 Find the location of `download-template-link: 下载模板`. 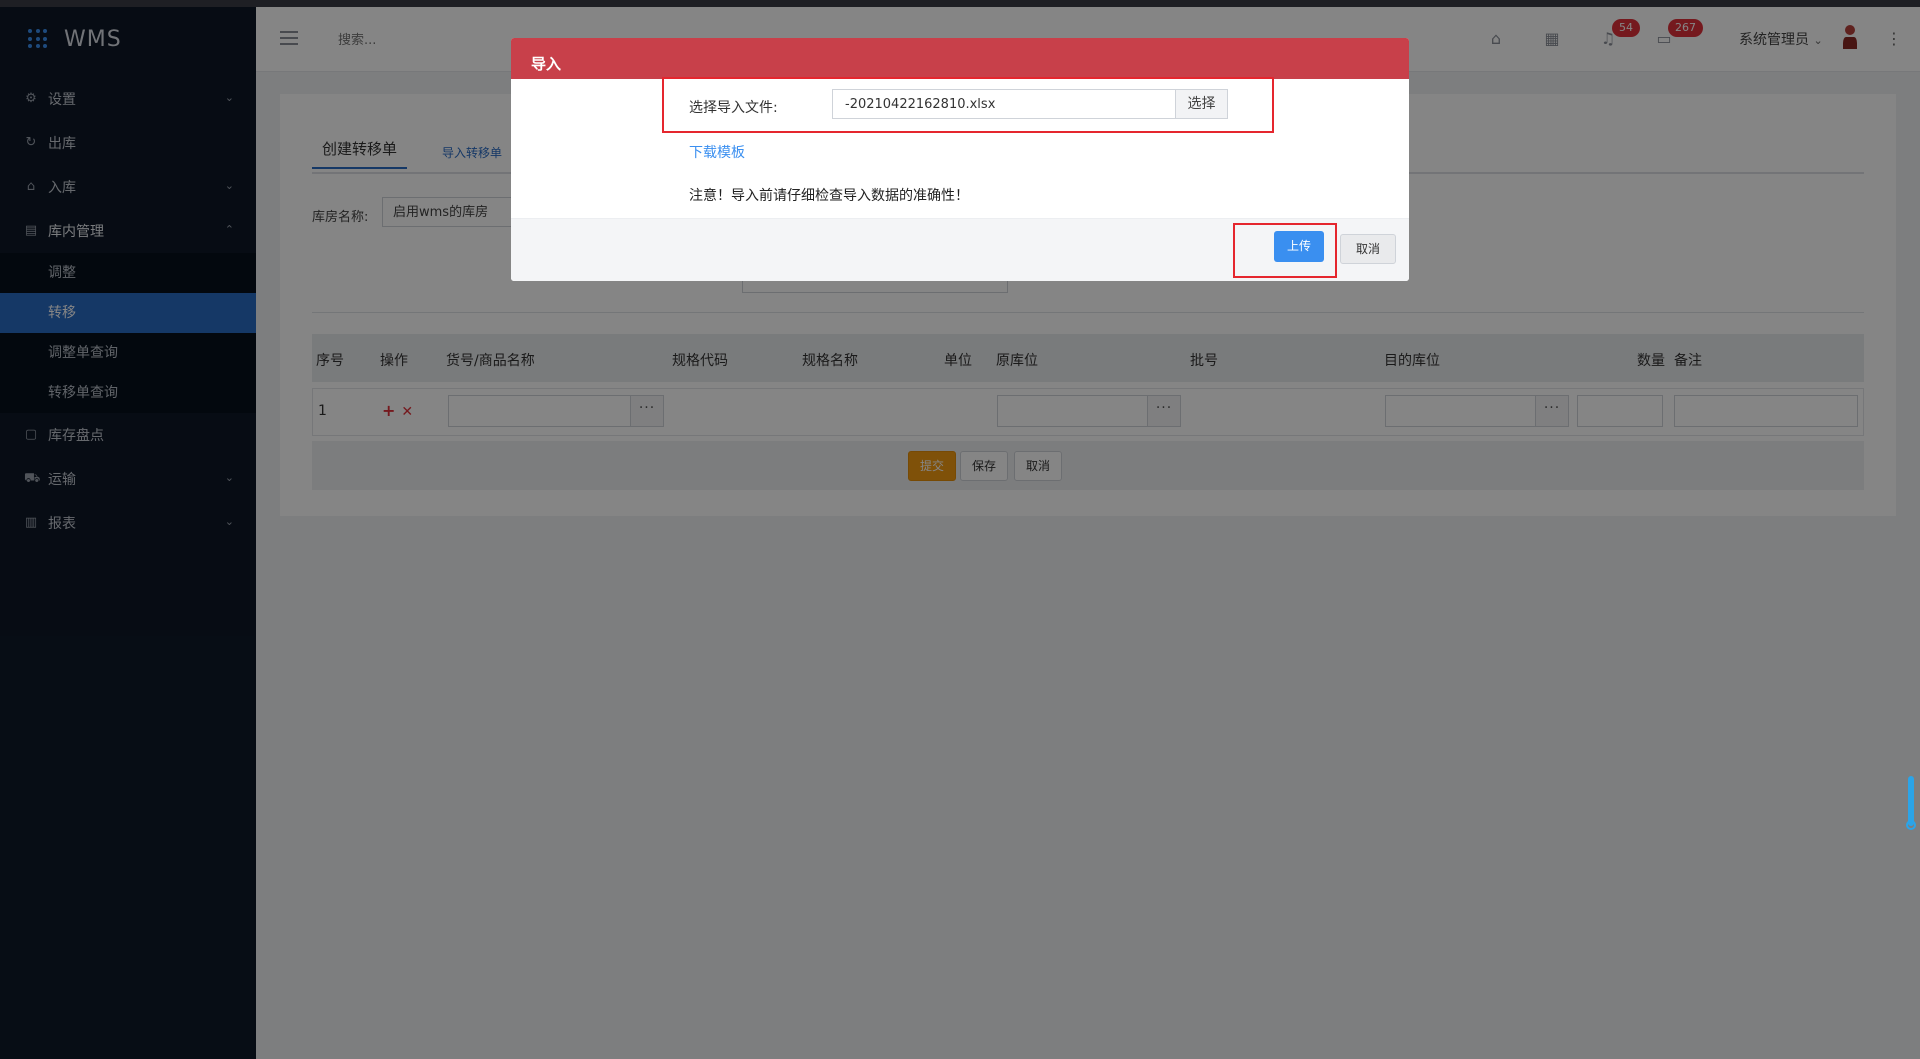

download-template-link: 下载模板 is located at coordinates (717, 152).